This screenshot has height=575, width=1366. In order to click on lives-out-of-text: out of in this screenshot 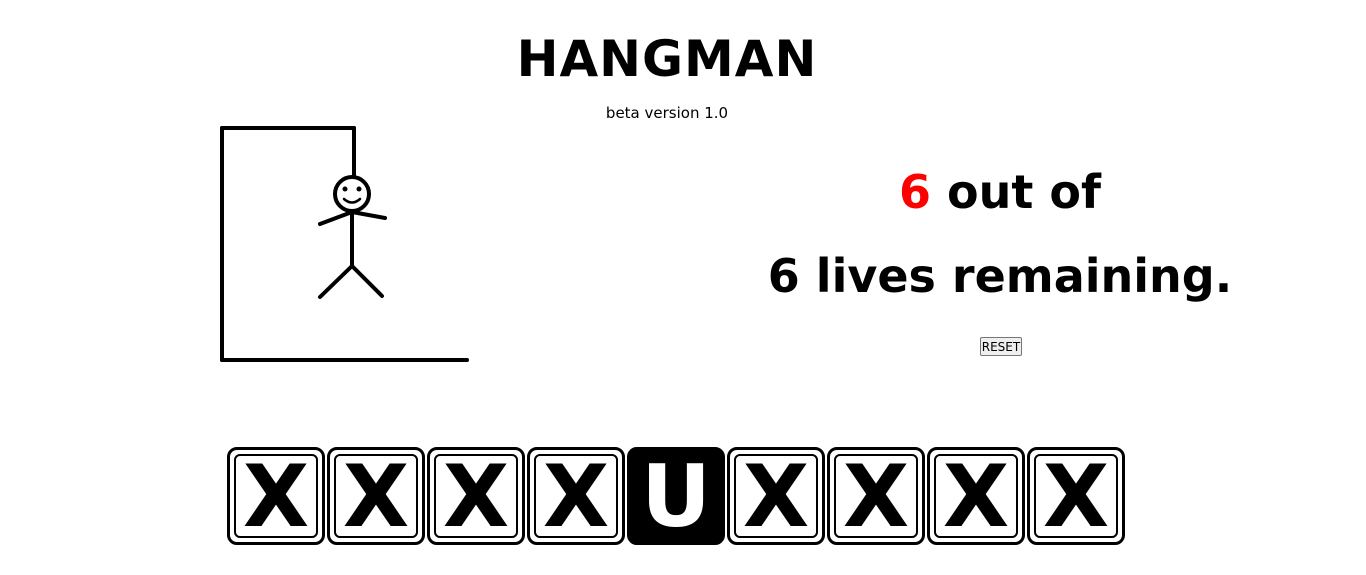, I will do `click(1024, 192)`.